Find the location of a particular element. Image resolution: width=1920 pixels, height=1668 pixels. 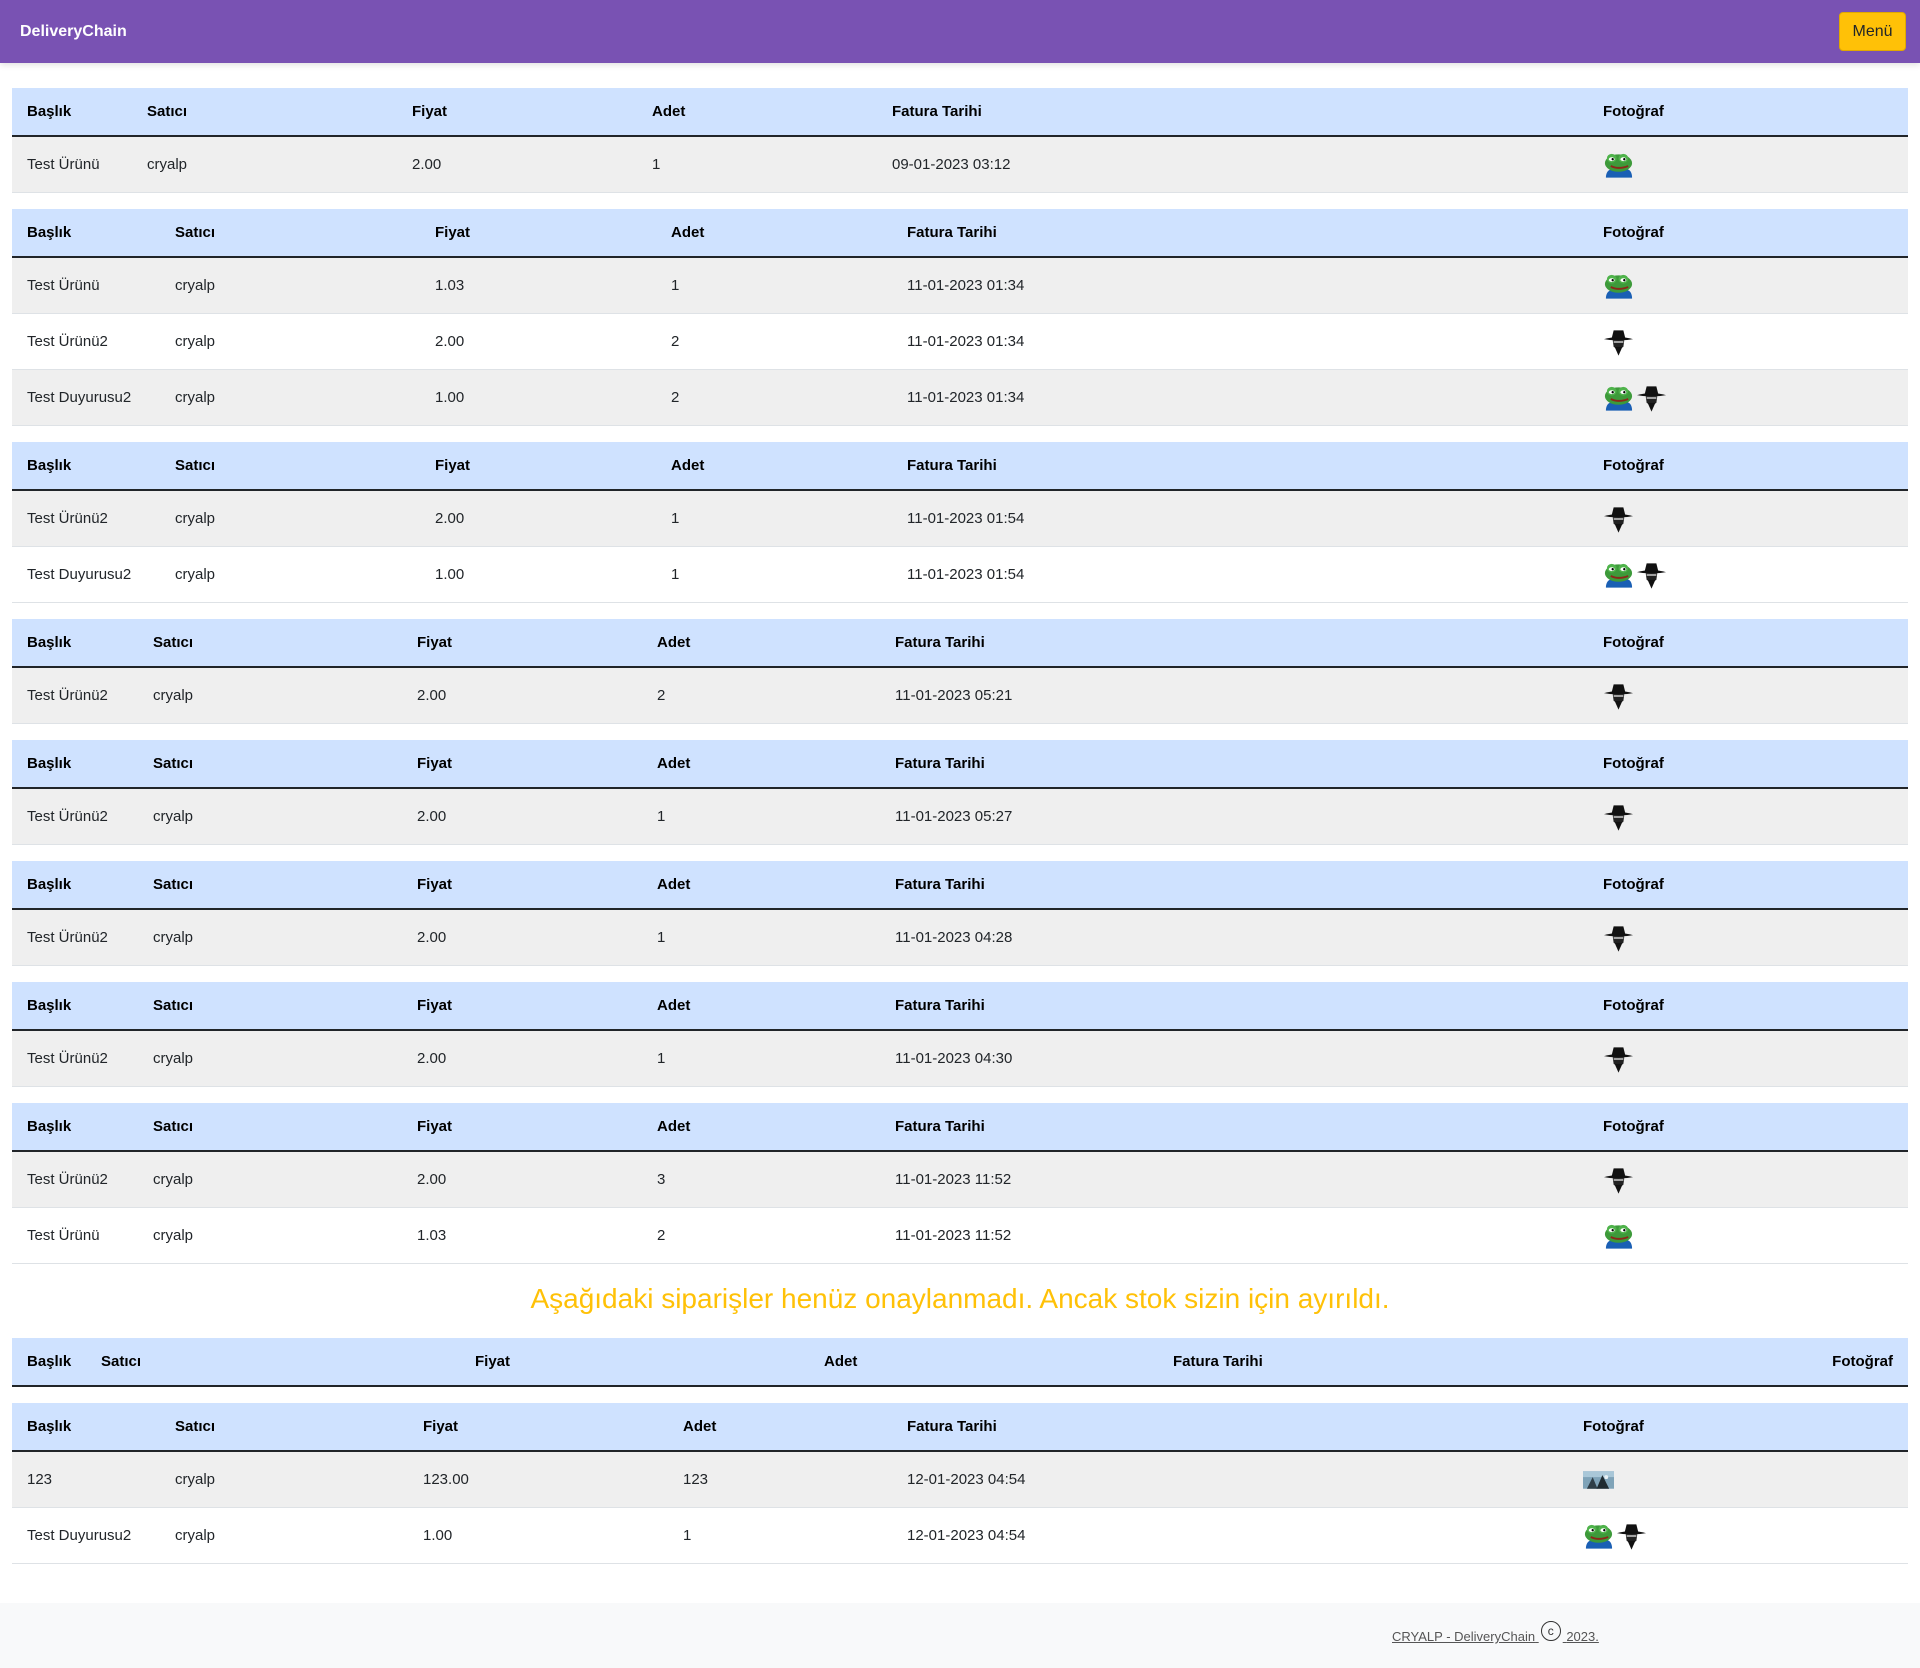

copyright-icon: c is located at coordinates (1550, 1631).